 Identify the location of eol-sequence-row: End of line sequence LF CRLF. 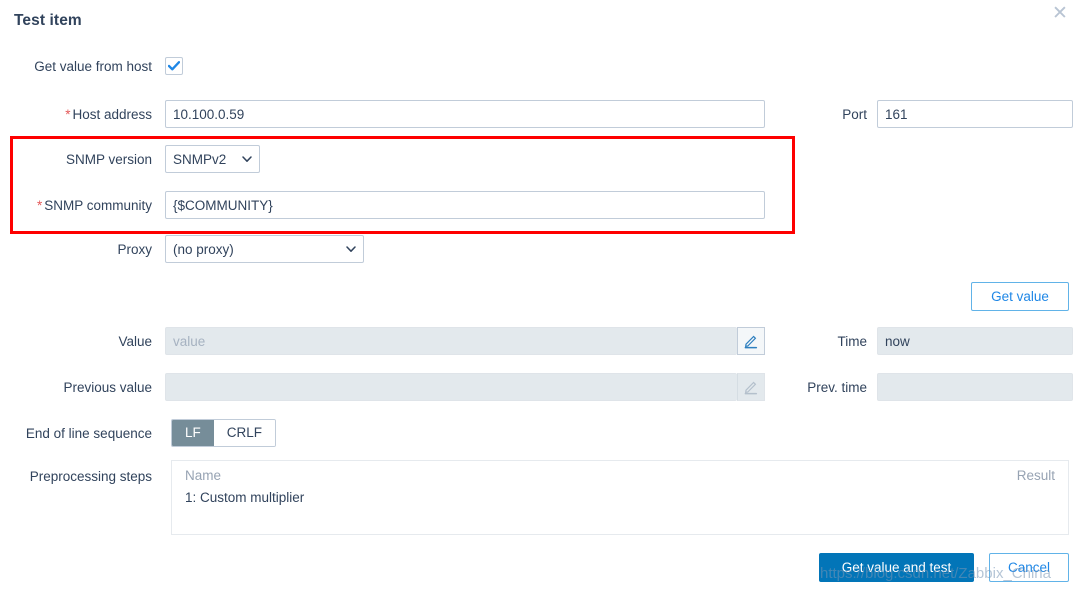
(138, 433).